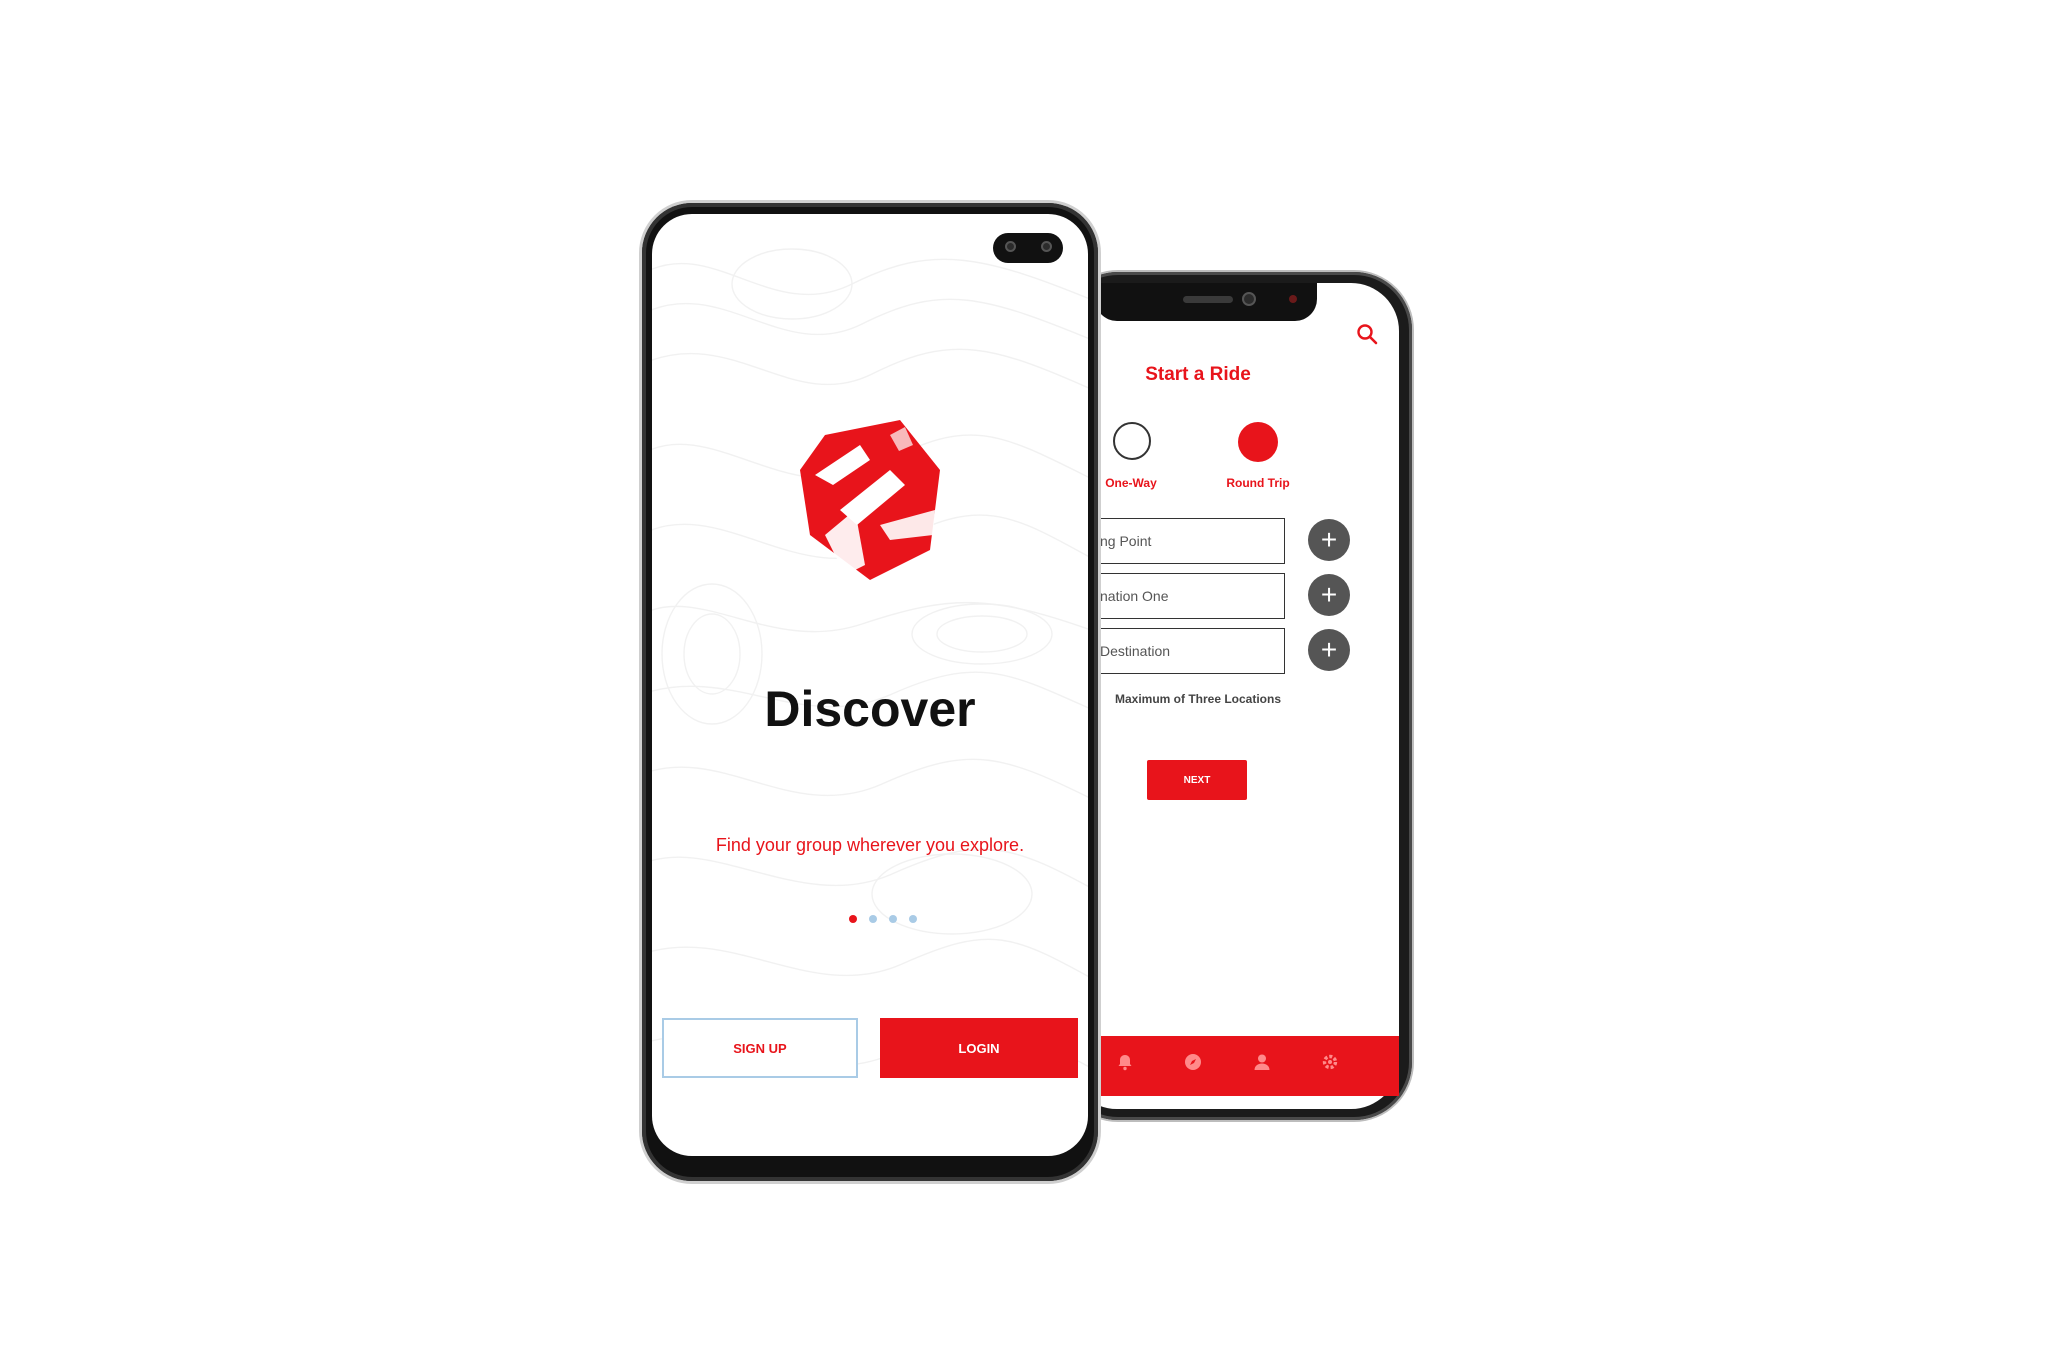 This screenshot has width=2048, height=1365. Describe the element at coordinates (1198, 374) in the screenshot. I see `screen-title: Start a Ride` at that location.